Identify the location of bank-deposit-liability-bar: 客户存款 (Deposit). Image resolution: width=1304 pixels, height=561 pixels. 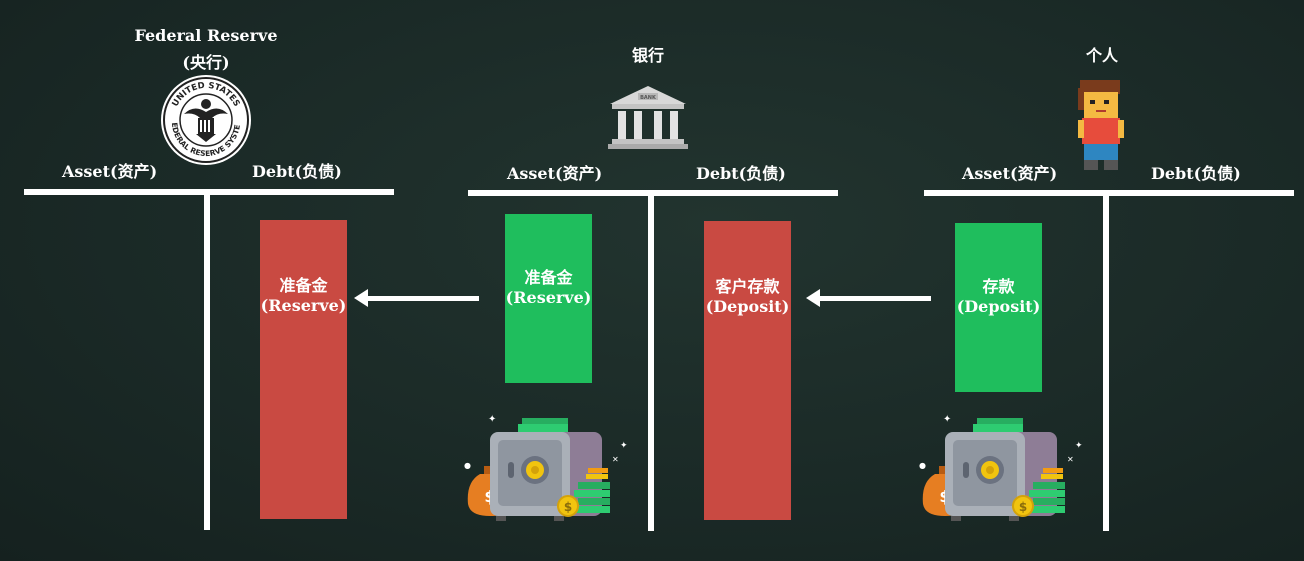
(747, 370).